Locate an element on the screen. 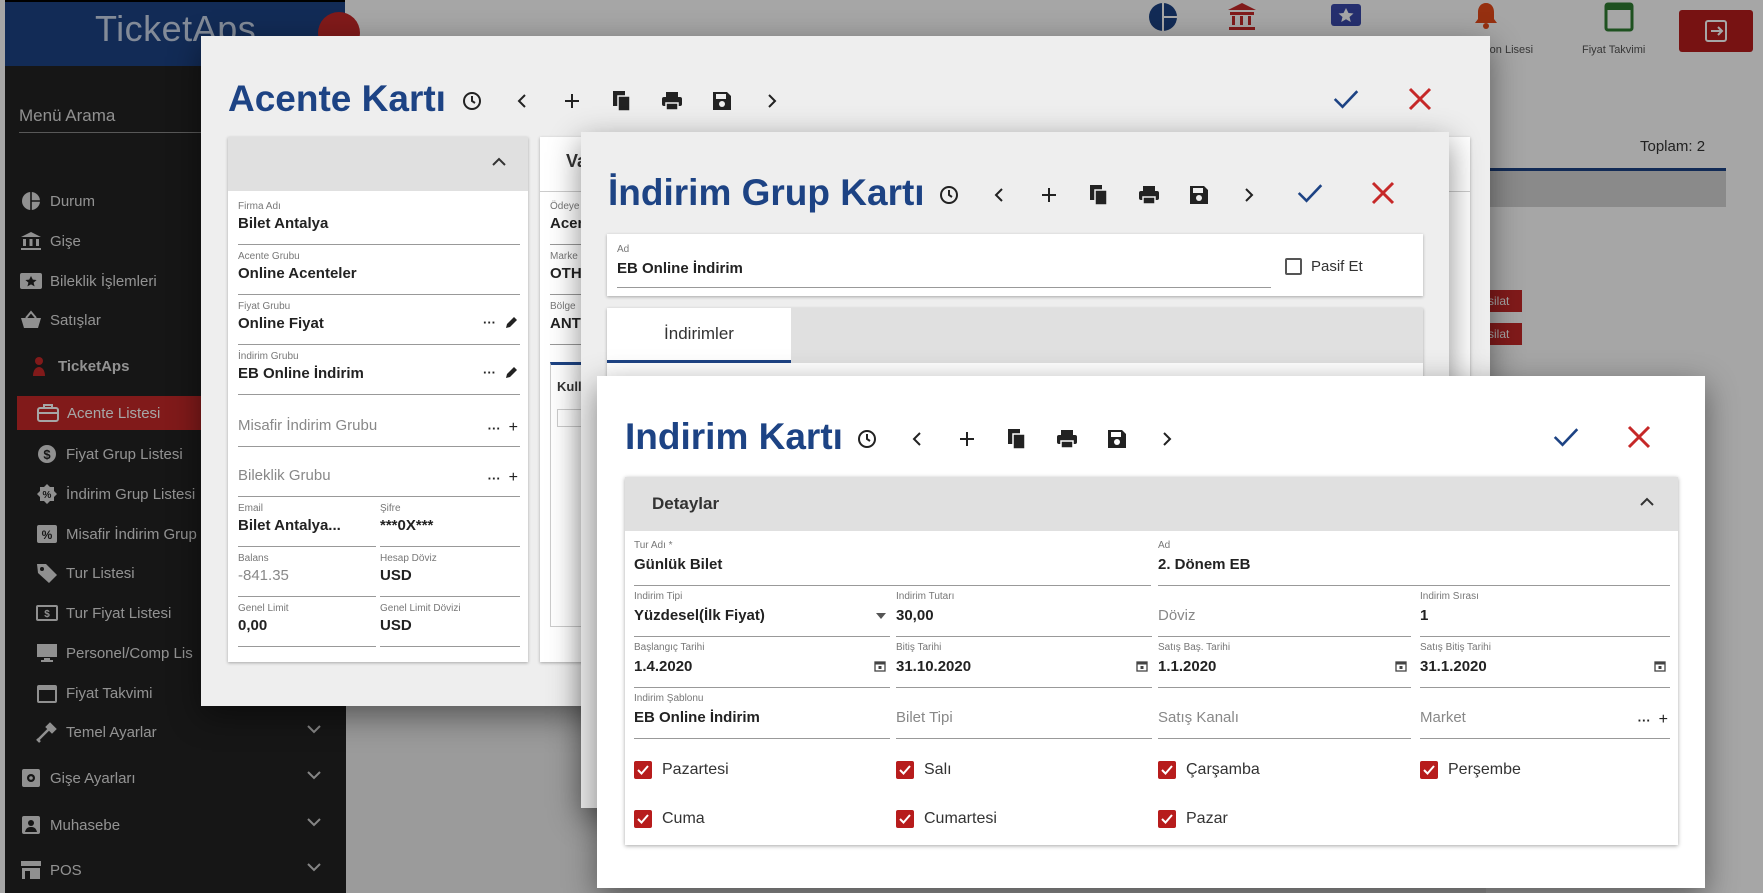 Image resolution: width=1763 pixels, height=893 pixels. ad-field: Ad 2. Dönem EB is located at coordinates (1414, 563).